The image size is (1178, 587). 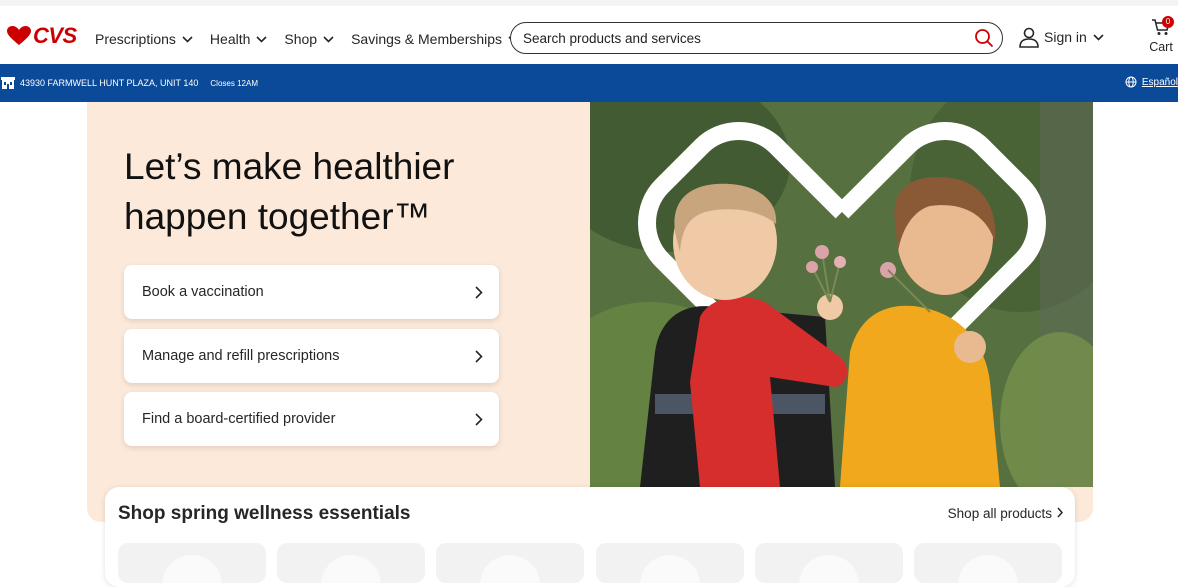 I want to click on shop-all-label: Shop all products, so click(x=999, y=513).